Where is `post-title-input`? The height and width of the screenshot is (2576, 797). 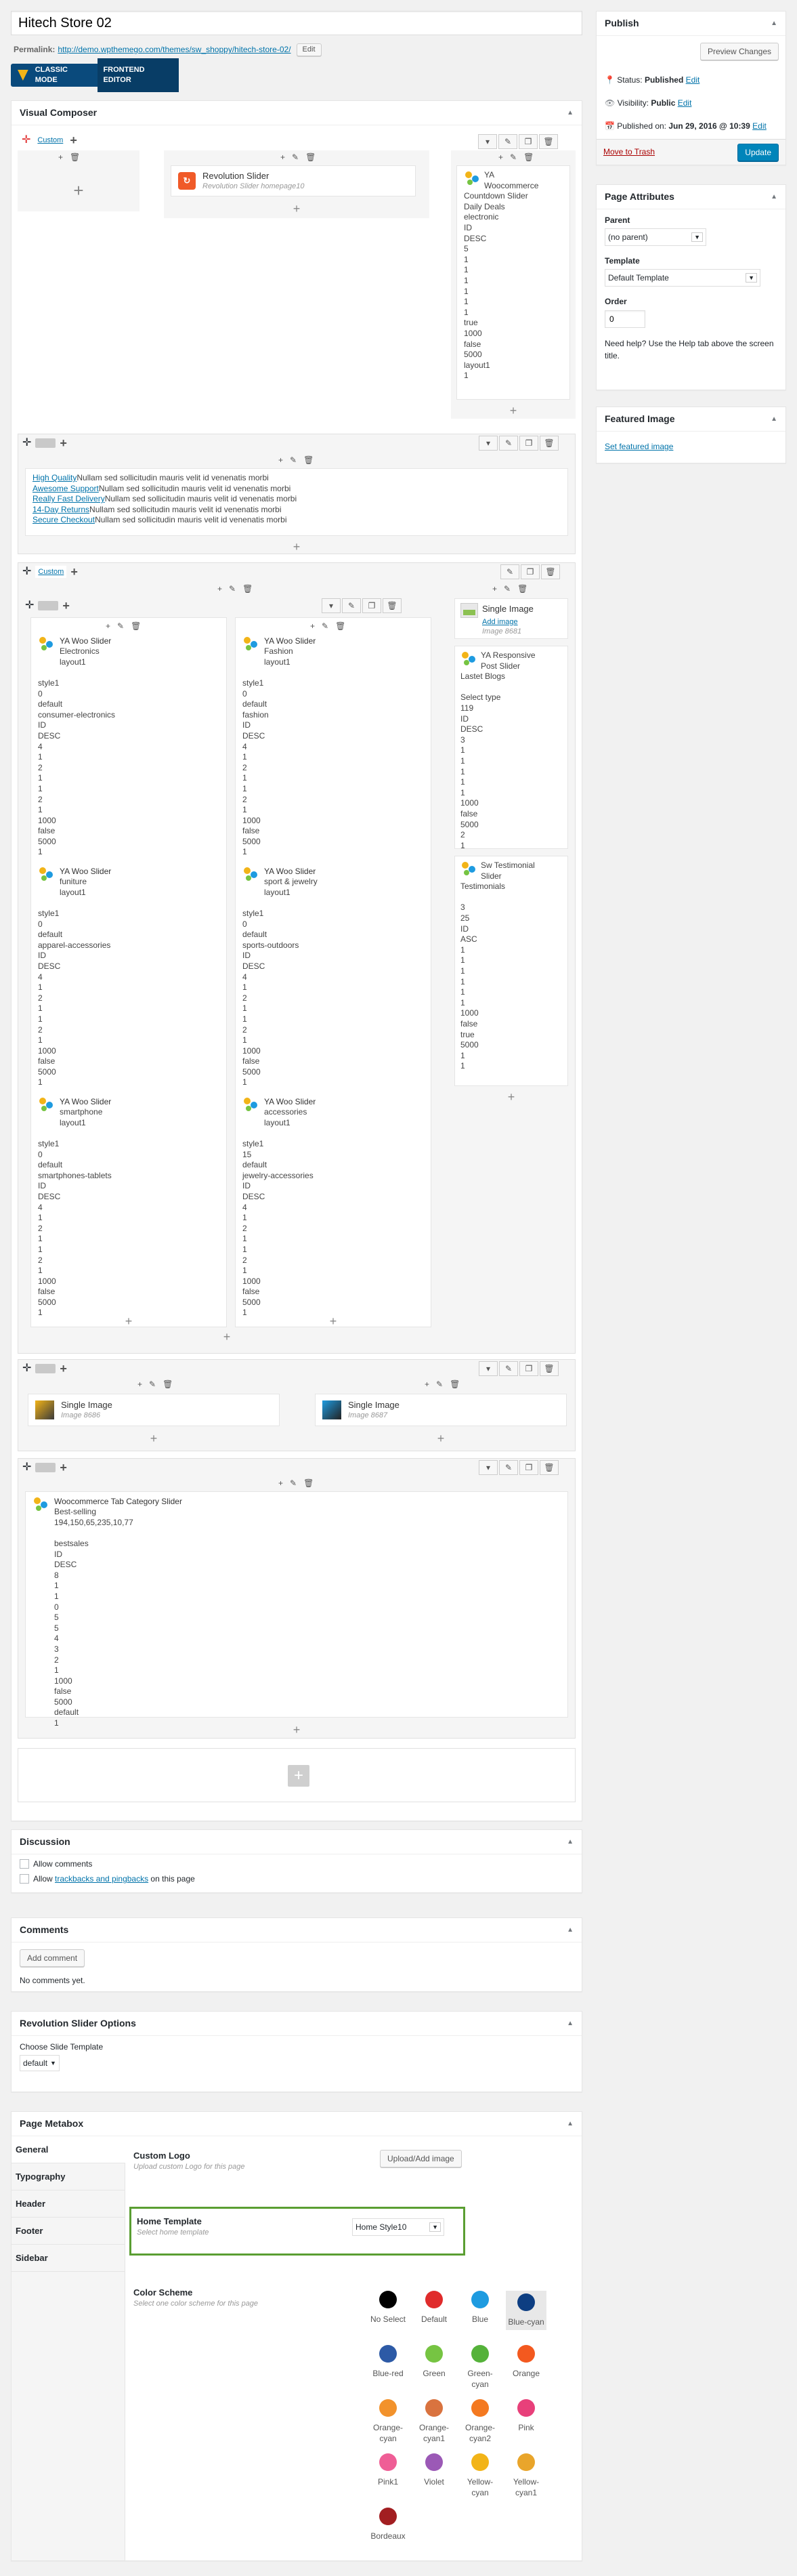 post-title-input is located at coordinates (296, 23).